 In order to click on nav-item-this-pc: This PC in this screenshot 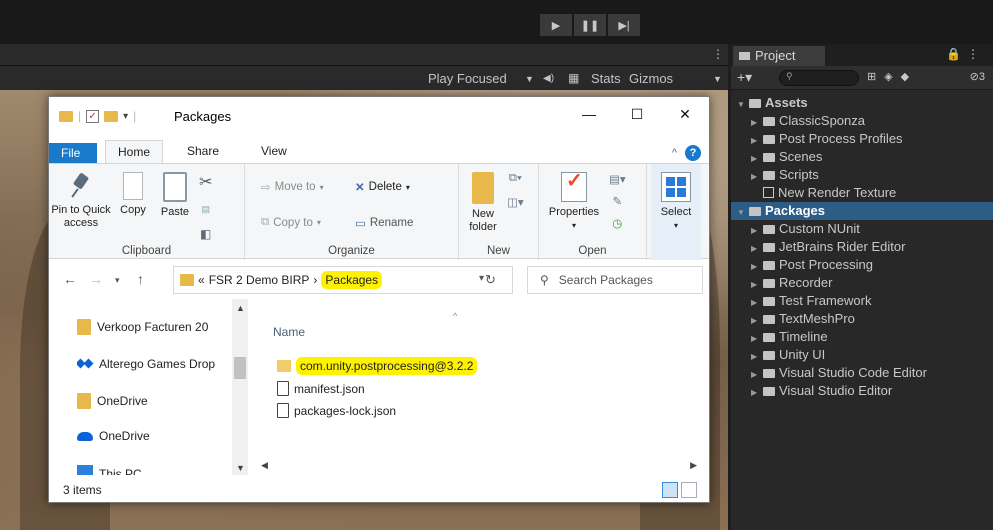, I will do `click(157, 470)`.